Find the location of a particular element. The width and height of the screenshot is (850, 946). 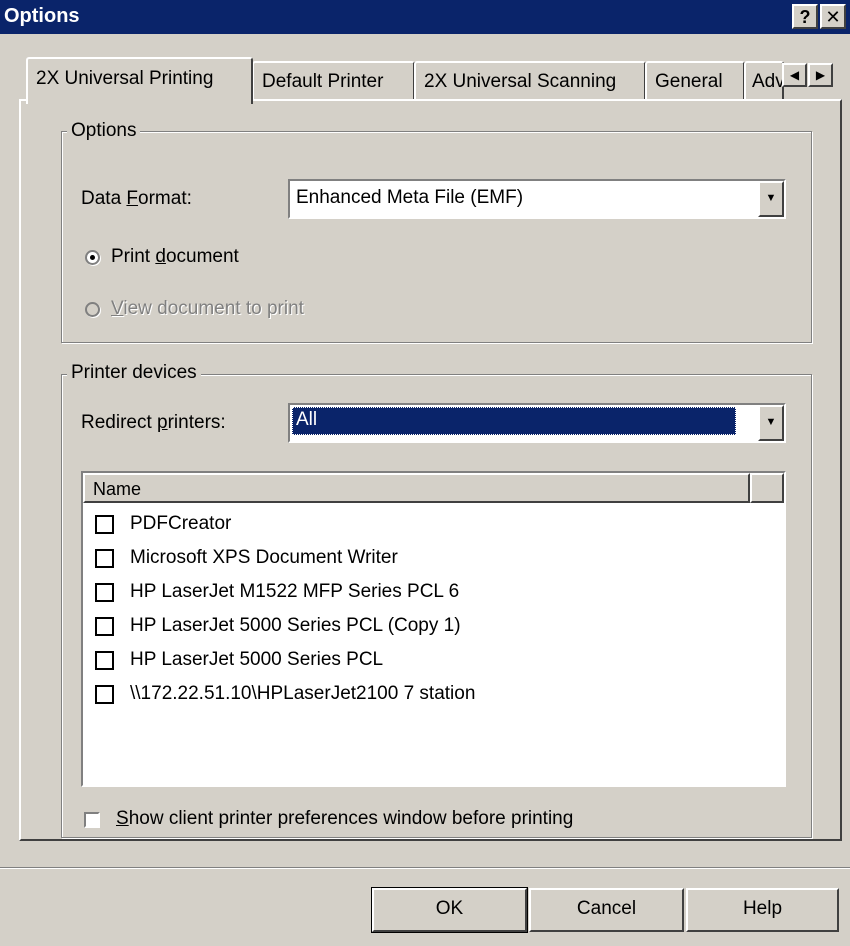

show-prefs-checkbox is located at coordinates (92, 820).